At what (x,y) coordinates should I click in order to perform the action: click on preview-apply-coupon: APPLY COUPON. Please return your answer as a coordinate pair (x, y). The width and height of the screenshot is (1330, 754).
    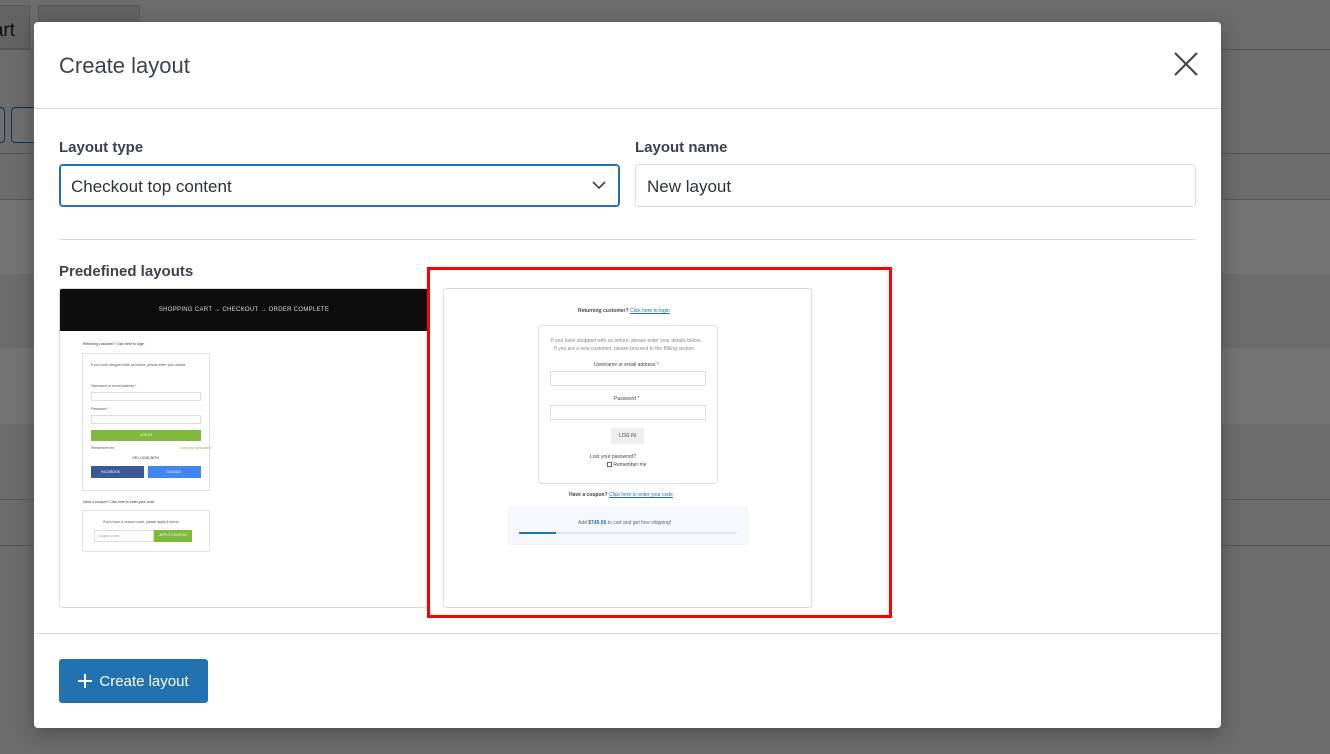
    Looking at the image, I should click on (173, 536).